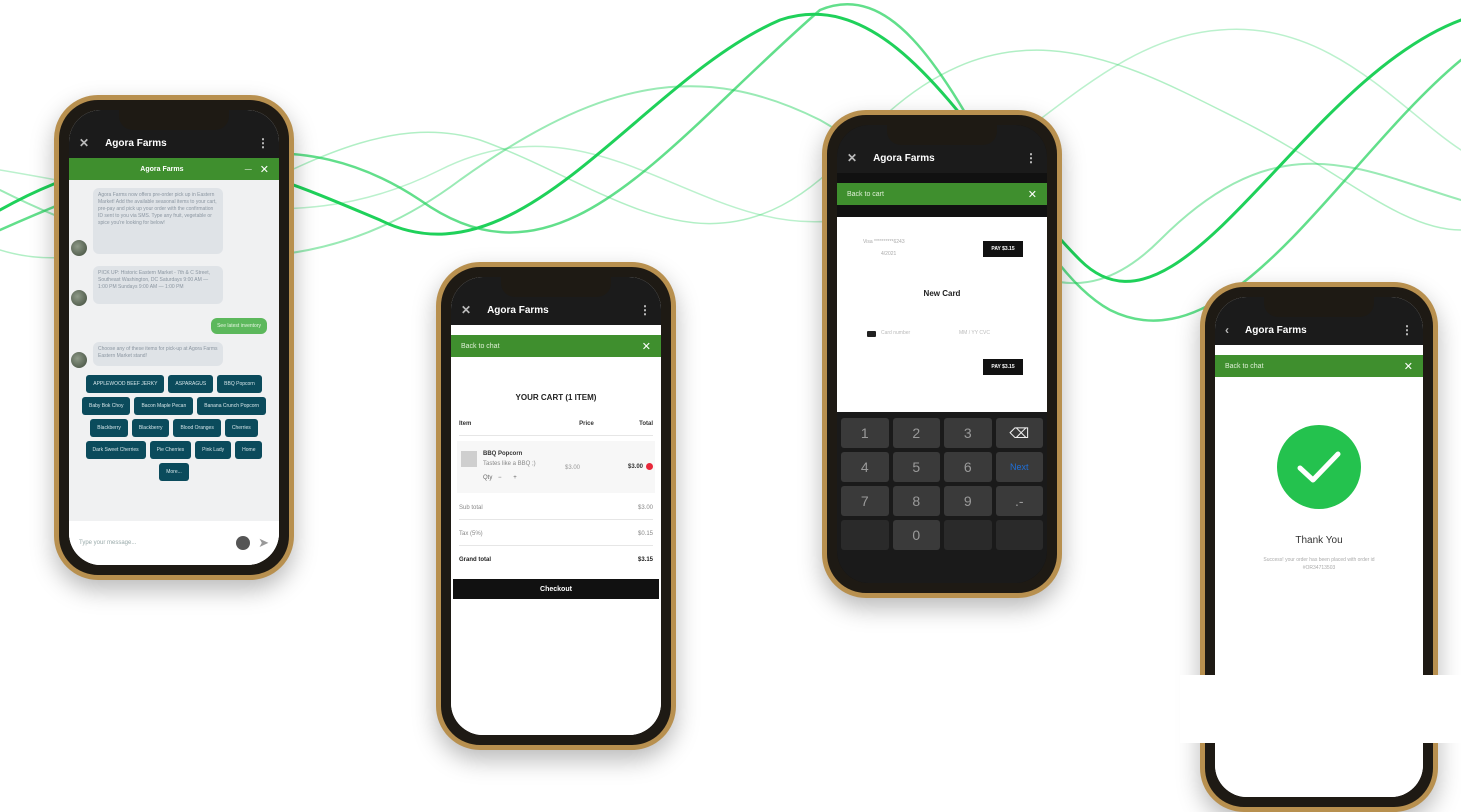  Describe the element at coordinates (1408, 366) in the screenshot. I see `close-confirmation-icon: ✕` at that location.